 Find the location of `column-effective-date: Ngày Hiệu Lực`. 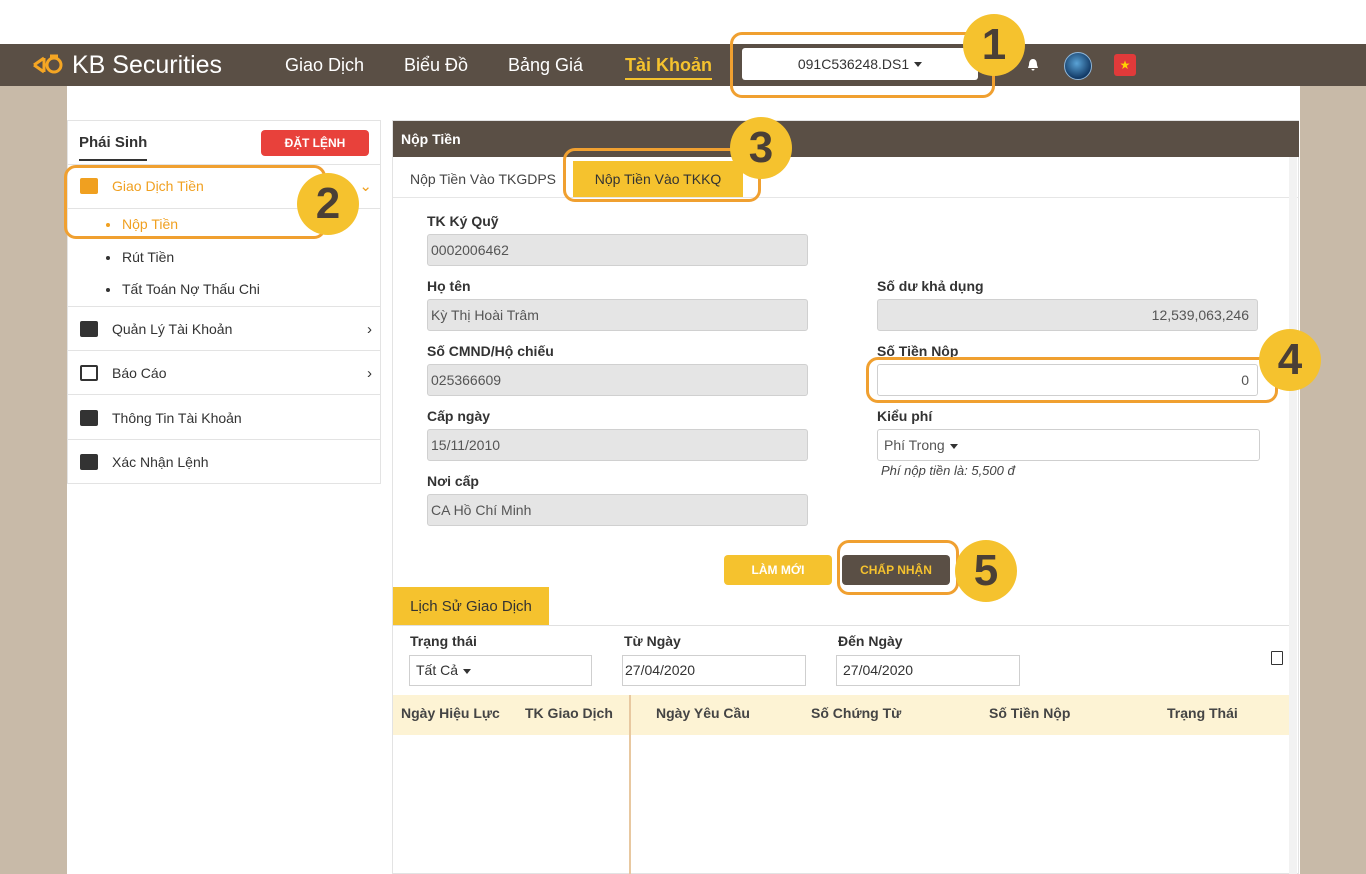

column-effective-date: Ngày Hiệu Lực is located at coordinates (450, 713).